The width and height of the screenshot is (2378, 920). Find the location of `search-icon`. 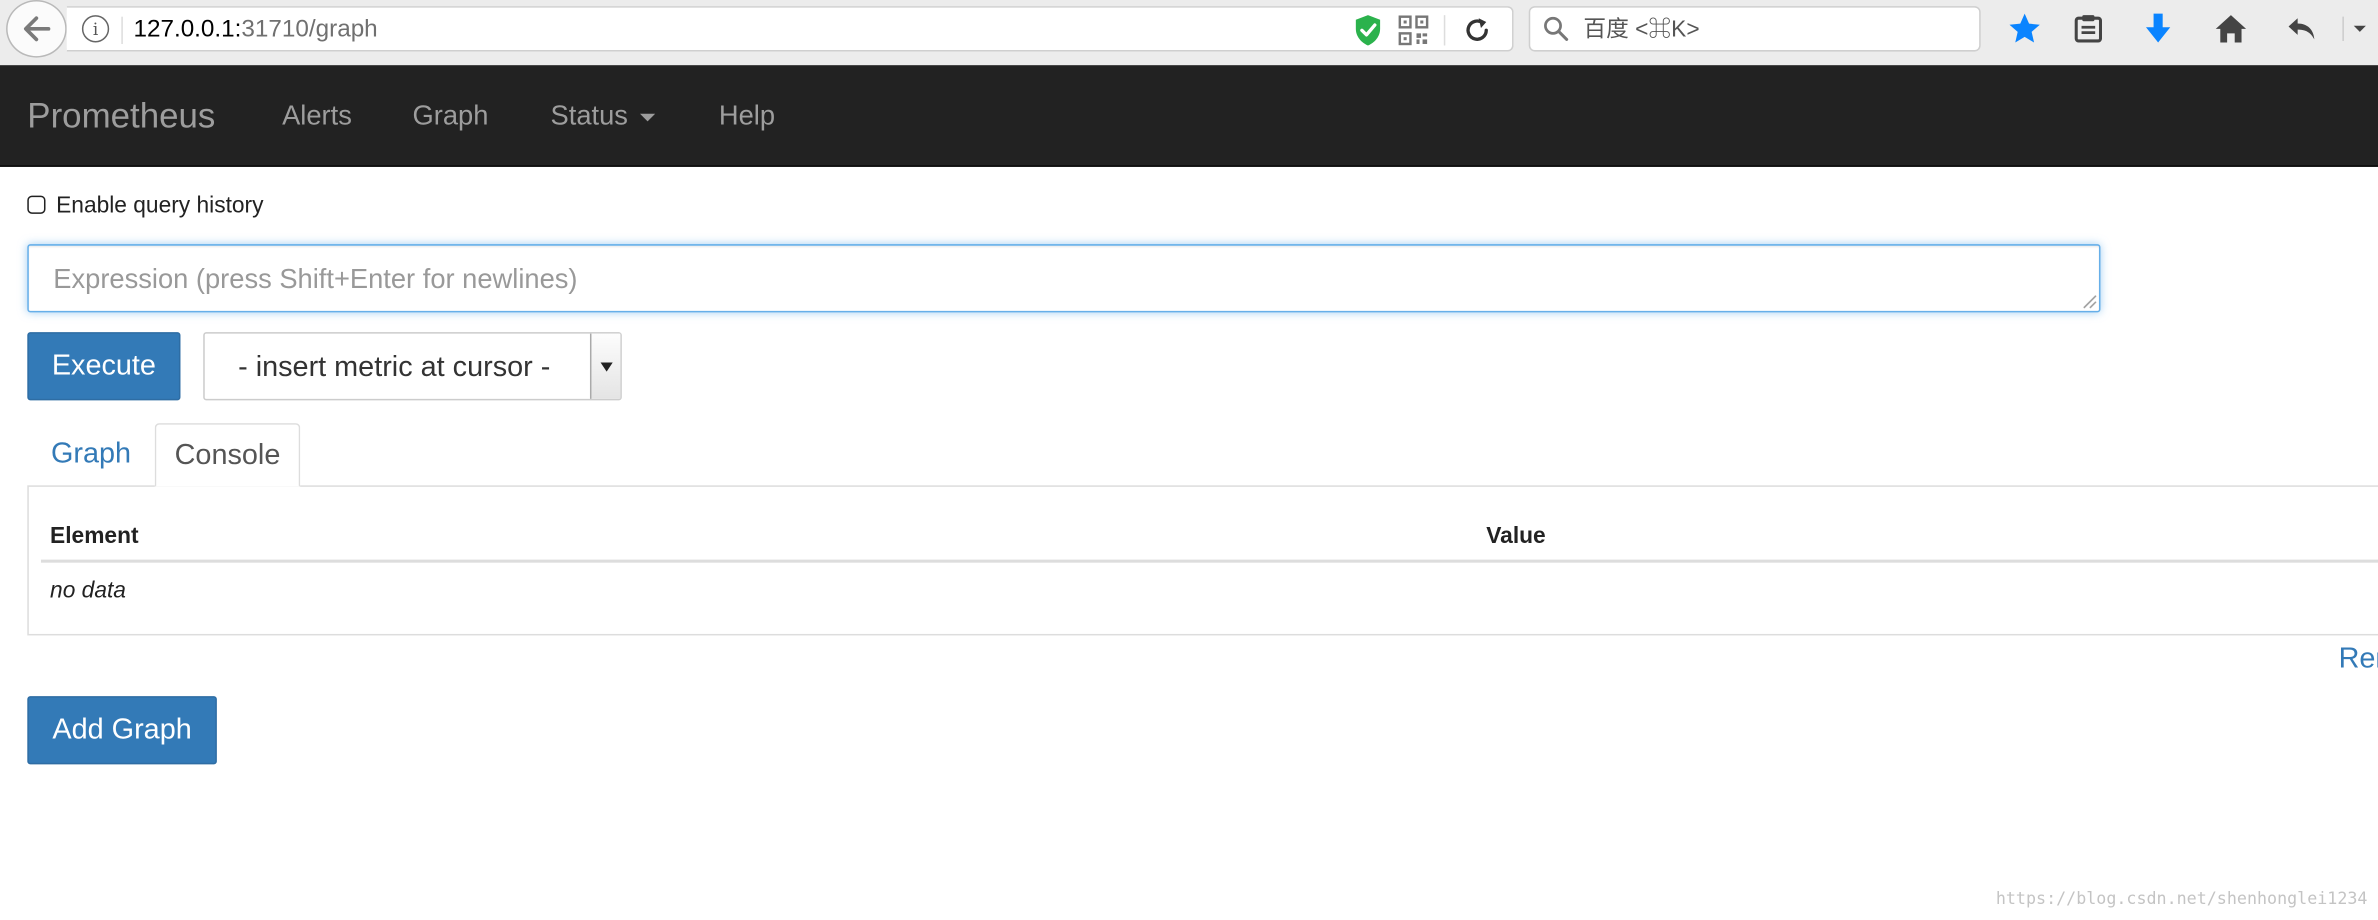

search-icon is located at coordinates (1556, 28).